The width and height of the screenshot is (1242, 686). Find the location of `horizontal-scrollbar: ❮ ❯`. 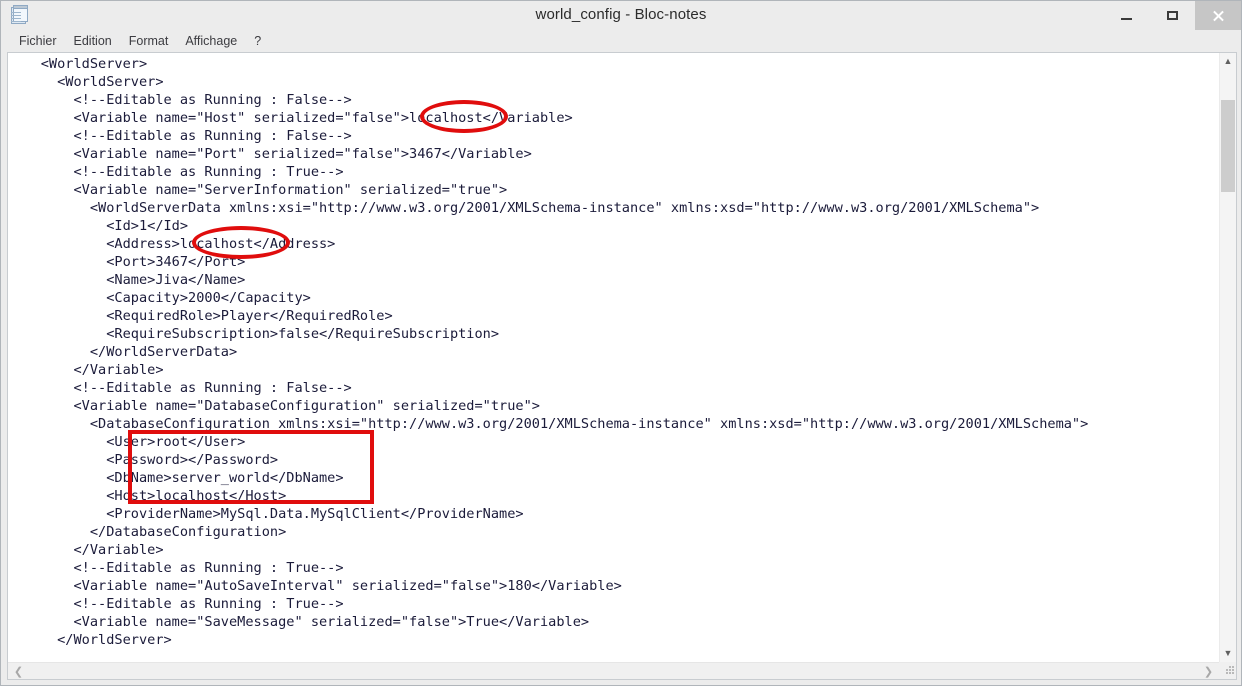

horizontal-scrollbar: ❮ ❯ is located at coordinates (613, 670).